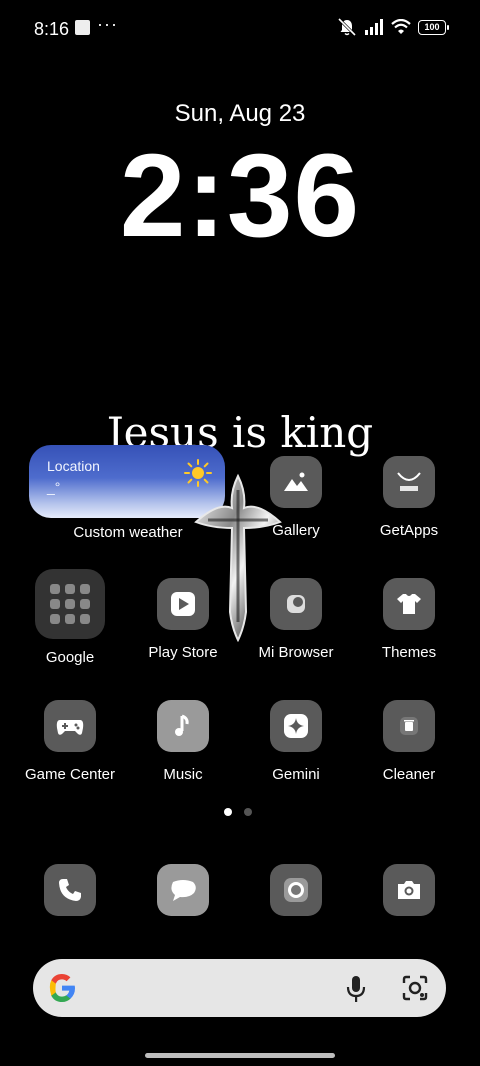 The width and height of the screenshot is (480, 1066). Describe the element at coordinates (128, 532) in the screenshot. I see `weather-widget-label: Custom weather` at that location.